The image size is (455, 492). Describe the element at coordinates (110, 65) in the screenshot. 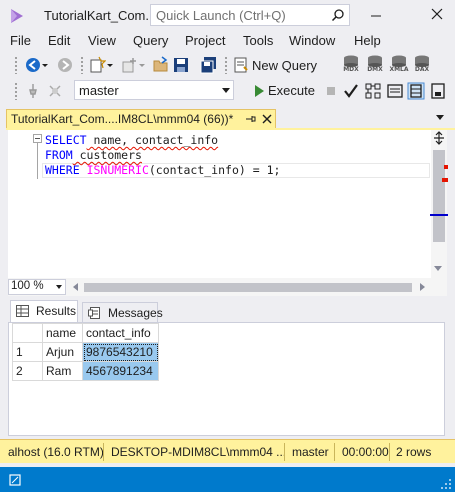

I see `new-dropdown-icon` at that location.